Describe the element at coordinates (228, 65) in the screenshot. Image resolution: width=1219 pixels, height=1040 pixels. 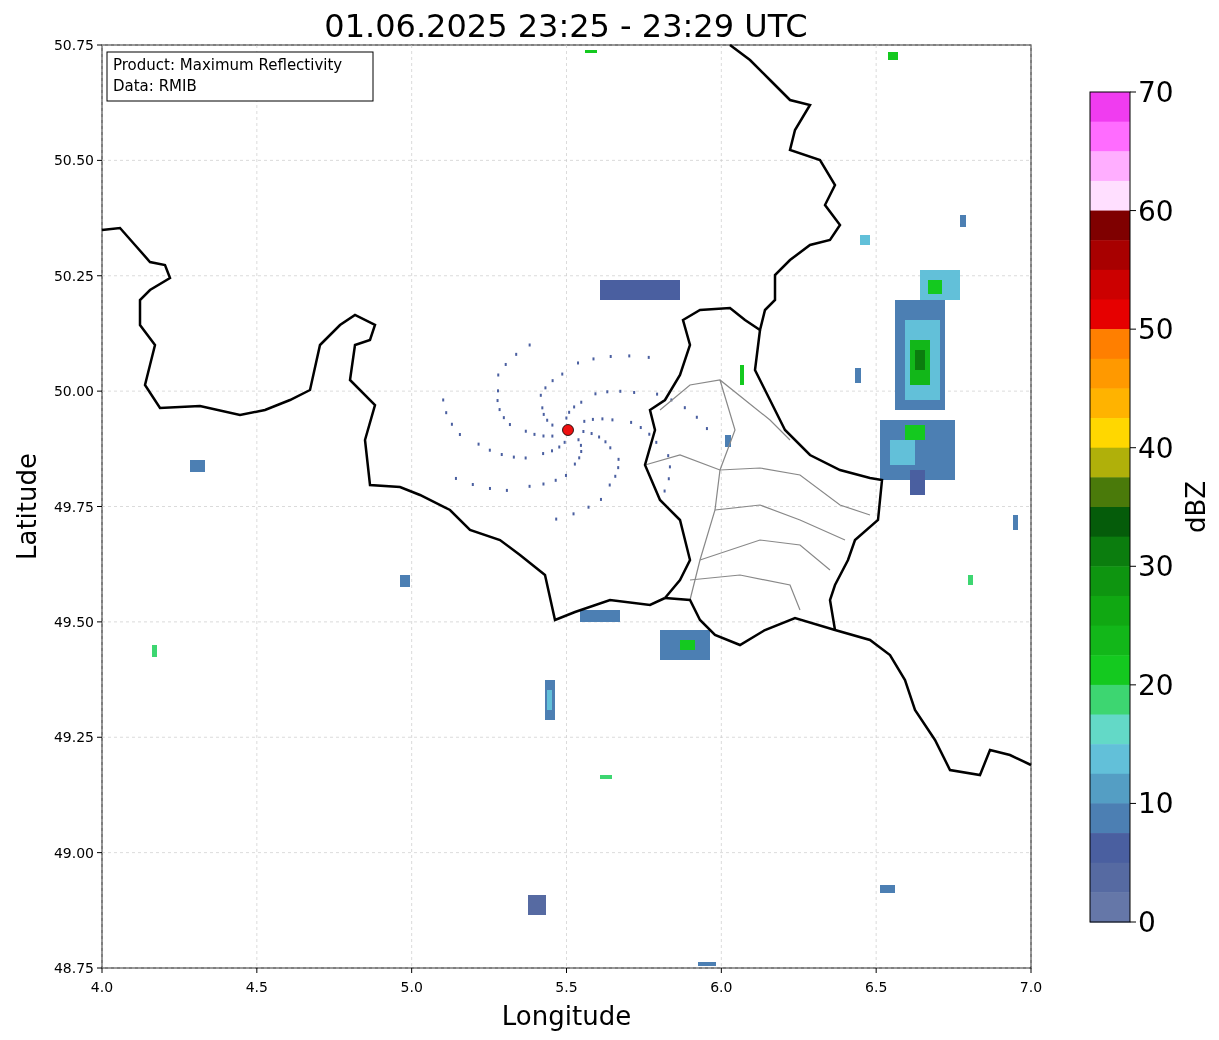
I see `annotation-text: Product: Maximum Reflectivity` at that location.